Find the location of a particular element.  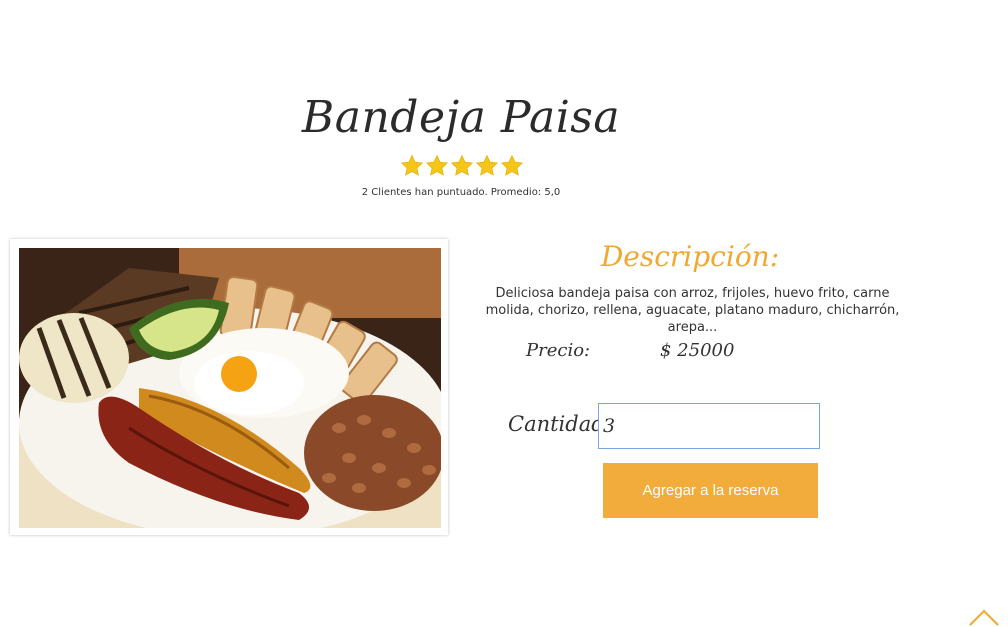

rating-stars is located at coordinates (462, 166).